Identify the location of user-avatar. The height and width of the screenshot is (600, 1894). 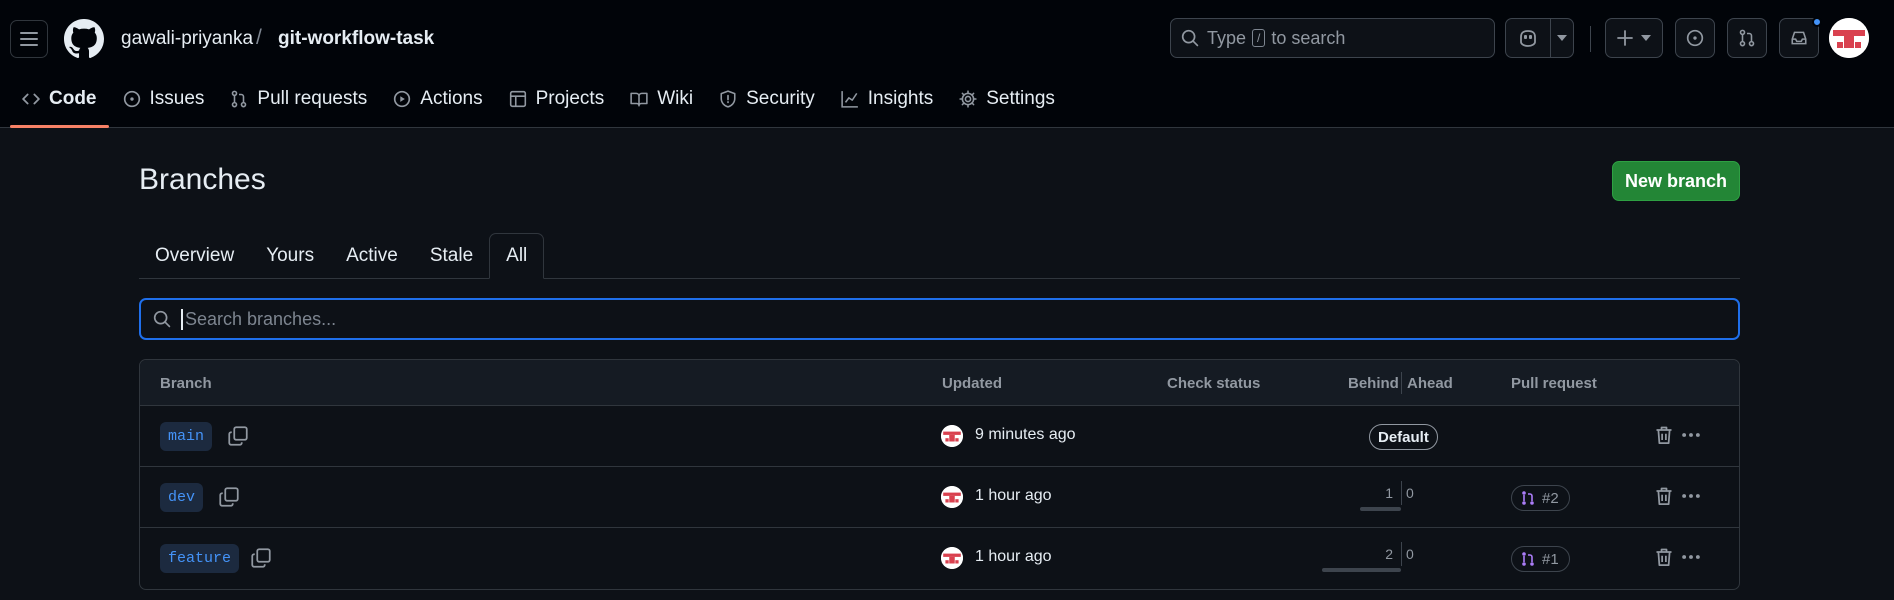
(1849, 38).